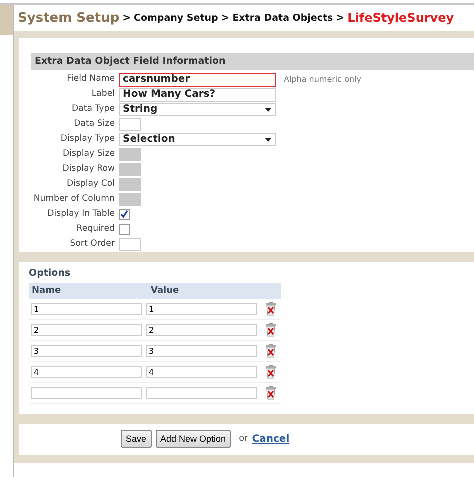 The image size is (474, 477). What do you see at coordinates (243, 439) in the screenshot?
I see `or-text: or` at bounding box center [243, 439].